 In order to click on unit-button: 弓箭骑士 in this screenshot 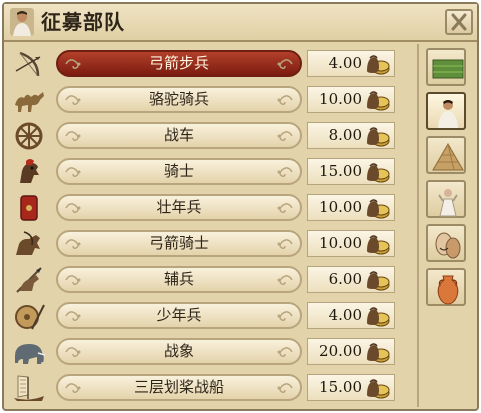, I will do `click(179, 243)`.